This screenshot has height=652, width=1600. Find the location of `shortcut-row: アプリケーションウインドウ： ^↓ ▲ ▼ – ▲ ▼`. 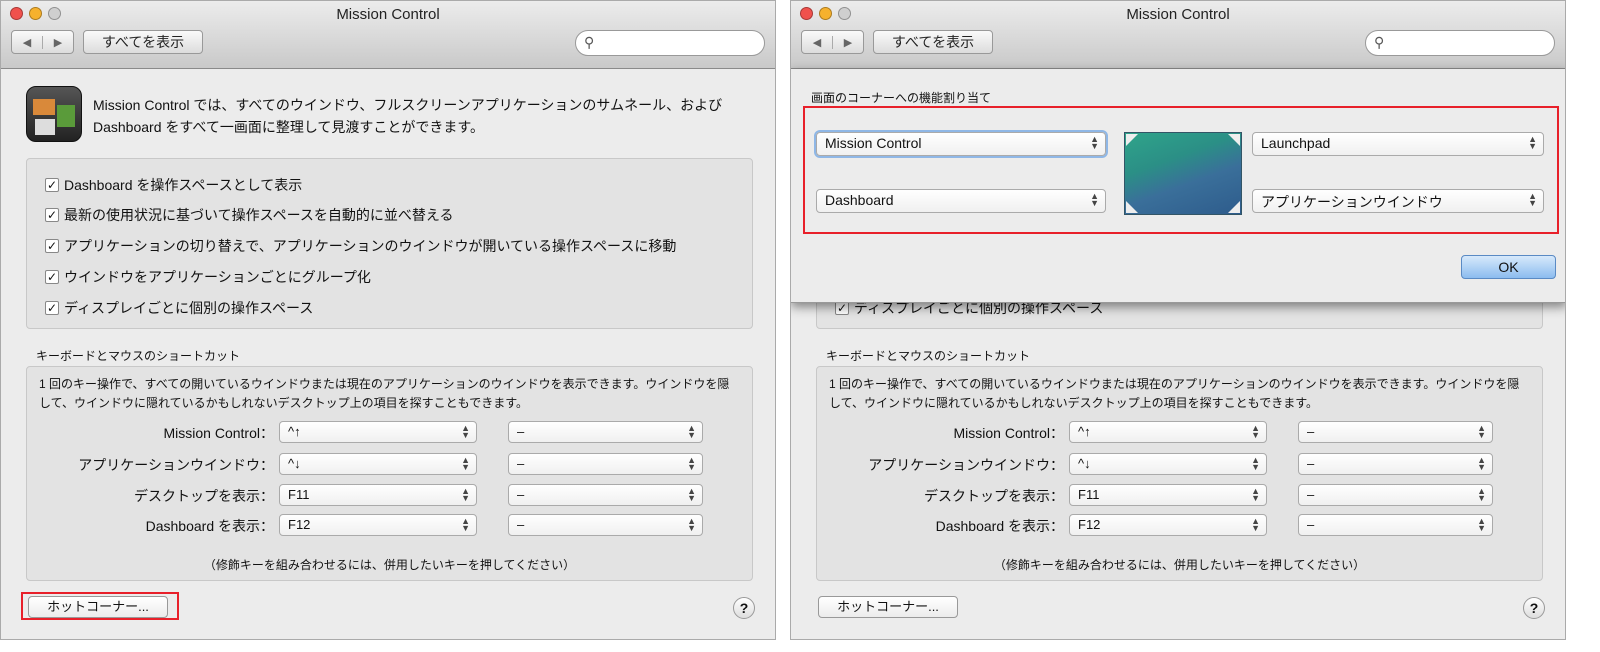

shortcut-row: アプリケーションウインドウ： ^↓ ▲ ▼ – ▲ ▼ is located at coordinates (1180, 464).